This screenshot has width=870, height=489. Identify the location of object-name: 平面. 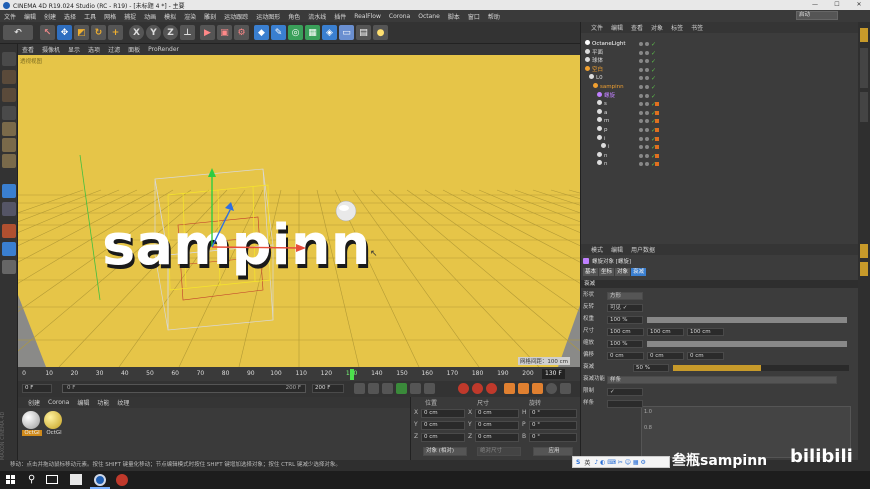
(597, 53).